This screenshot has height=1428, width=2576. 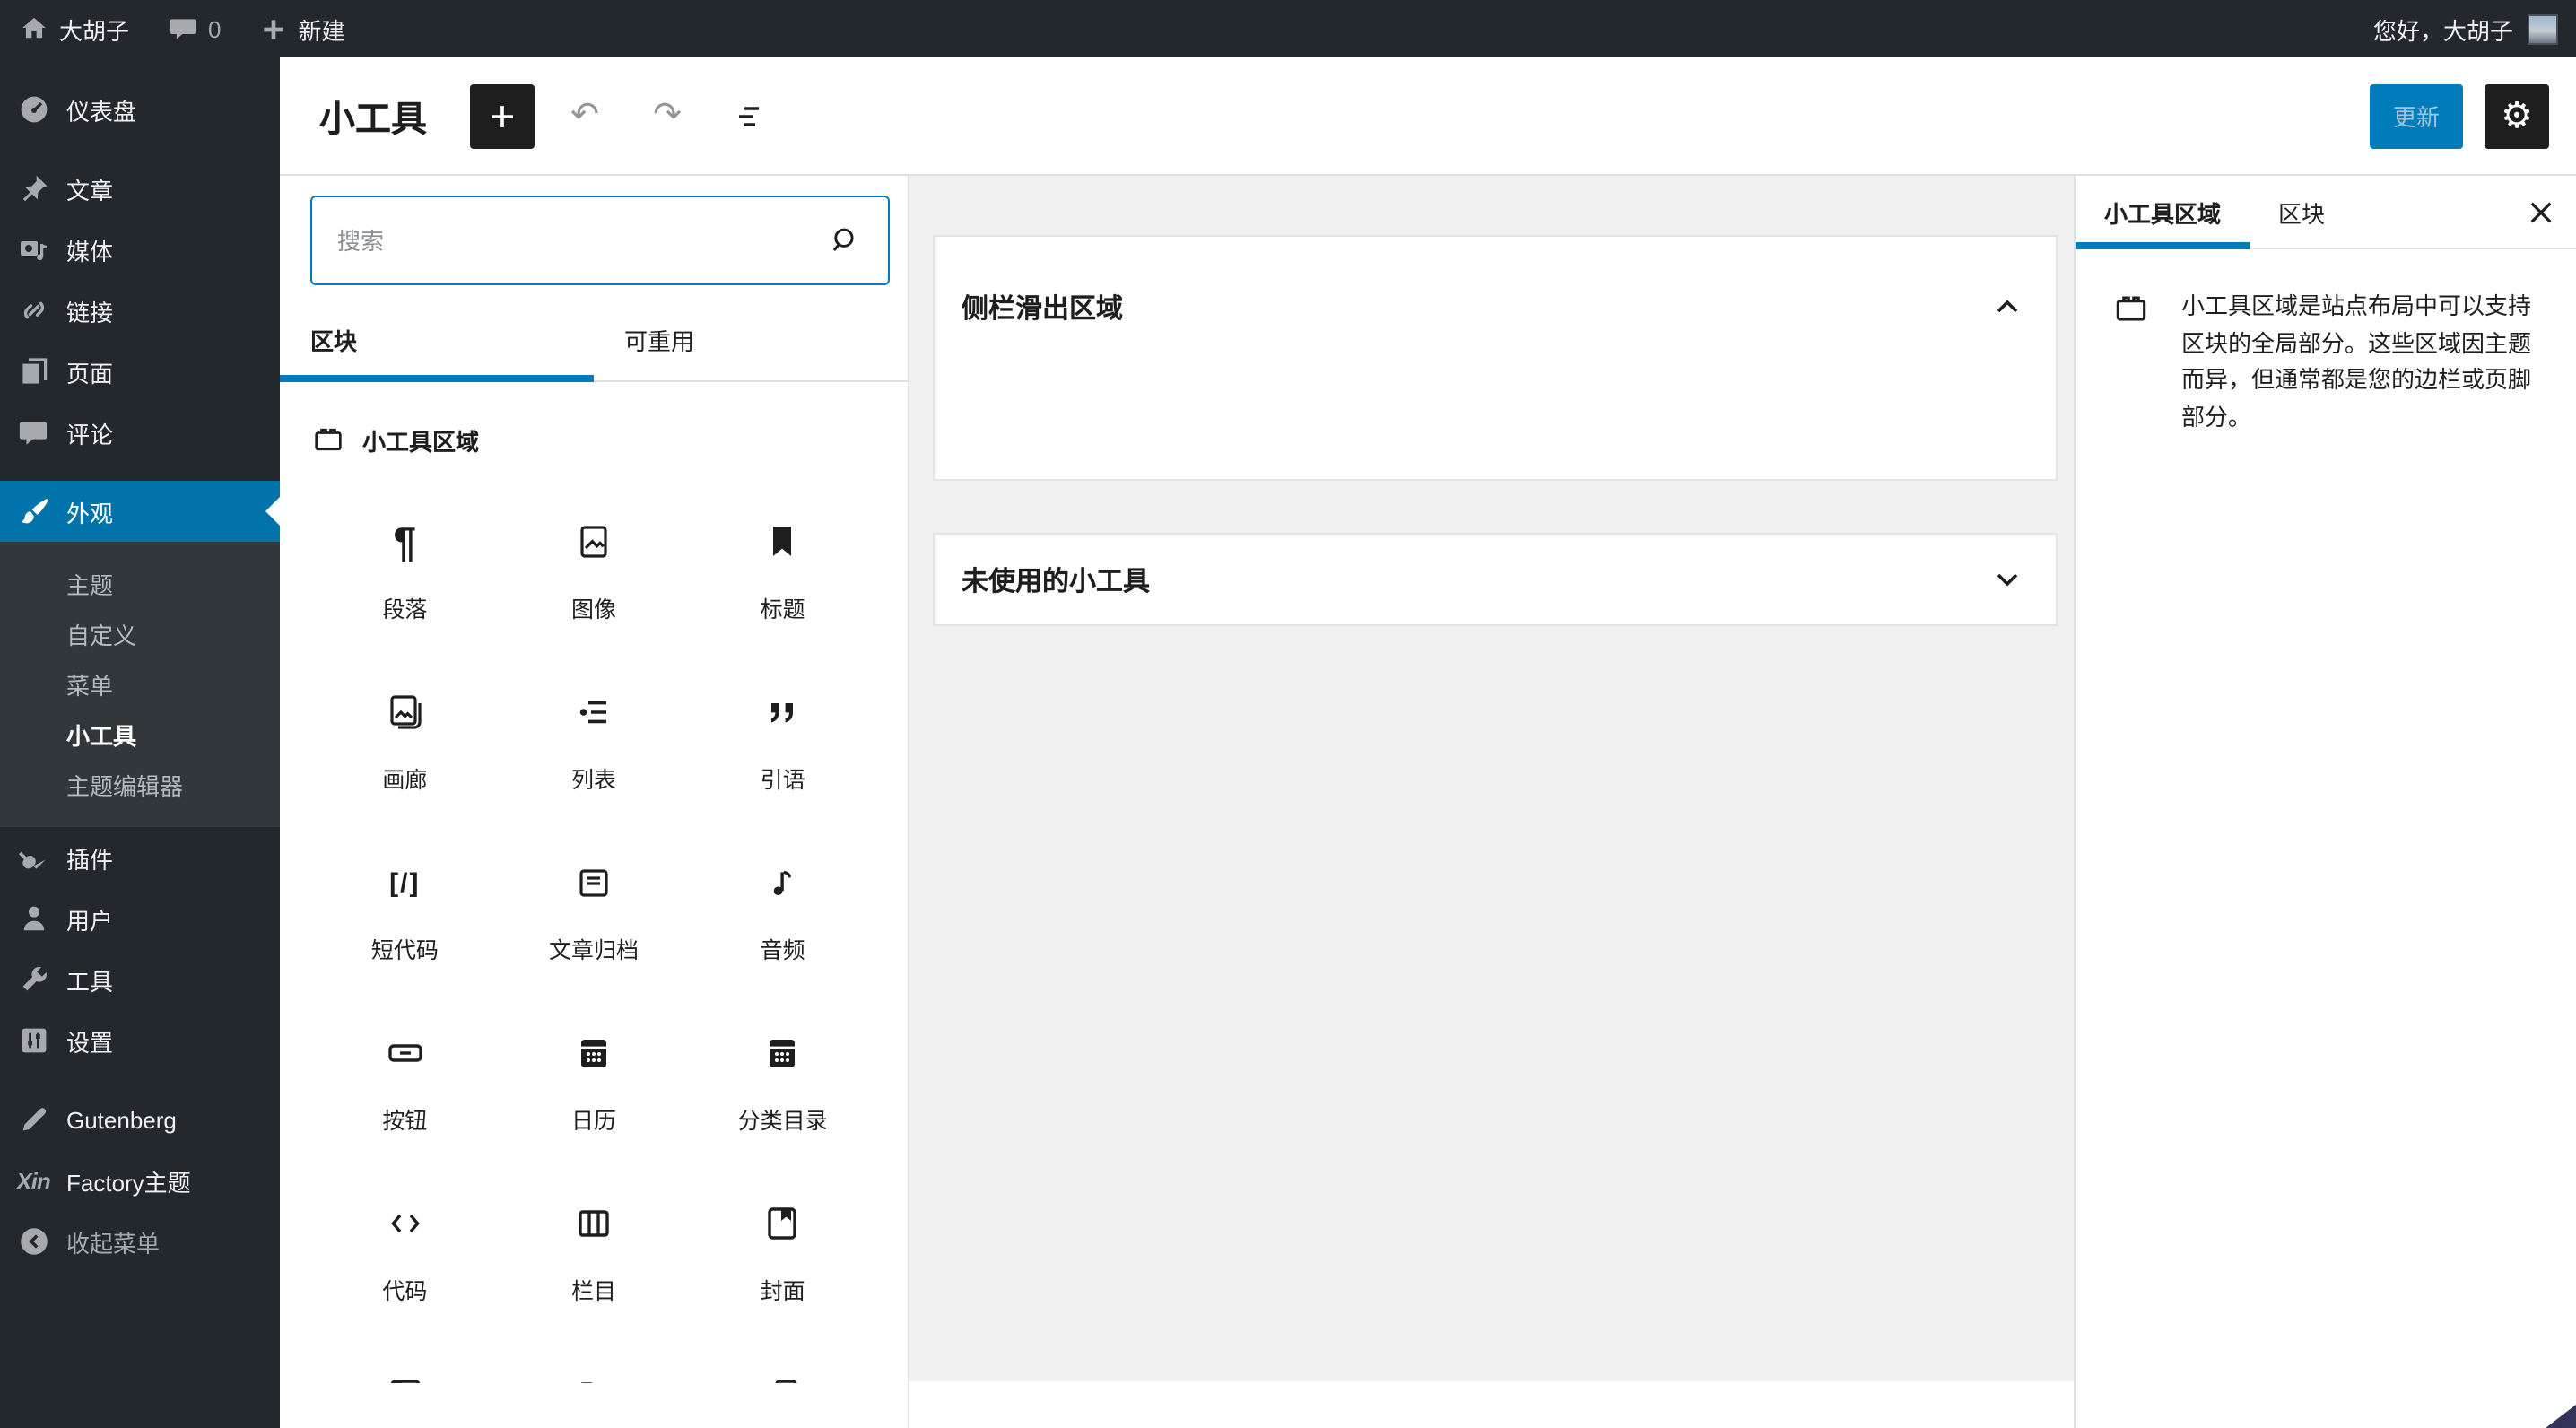 What do you see at coordinates (405, 1085) in the screenshot?
I see `block-item-button: 按钮` at bounding box center [405, 1085].